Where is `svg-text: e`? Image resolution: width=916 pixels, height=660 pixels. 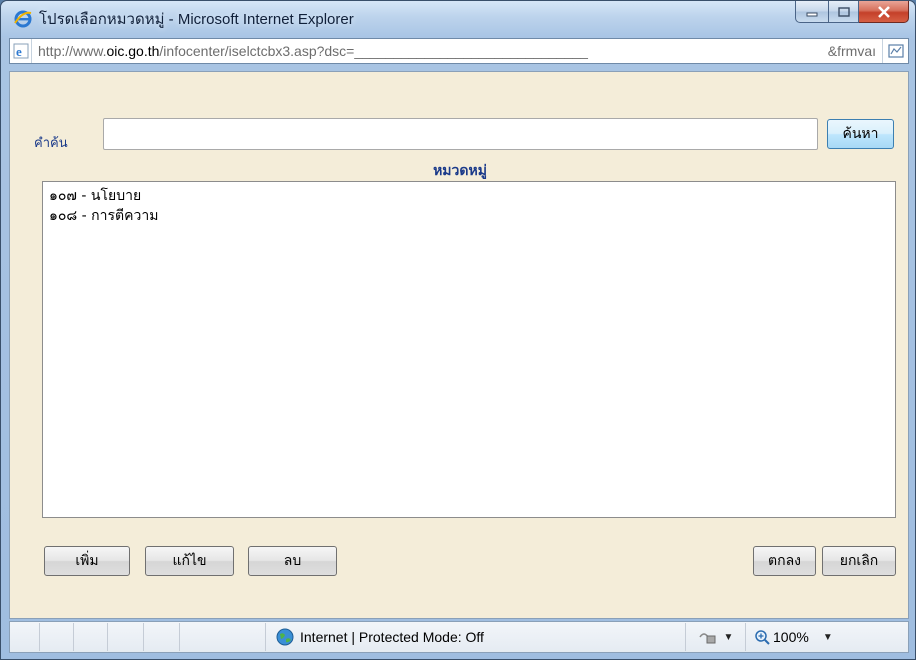 svg-text: e is located at coordinates (19, 51).